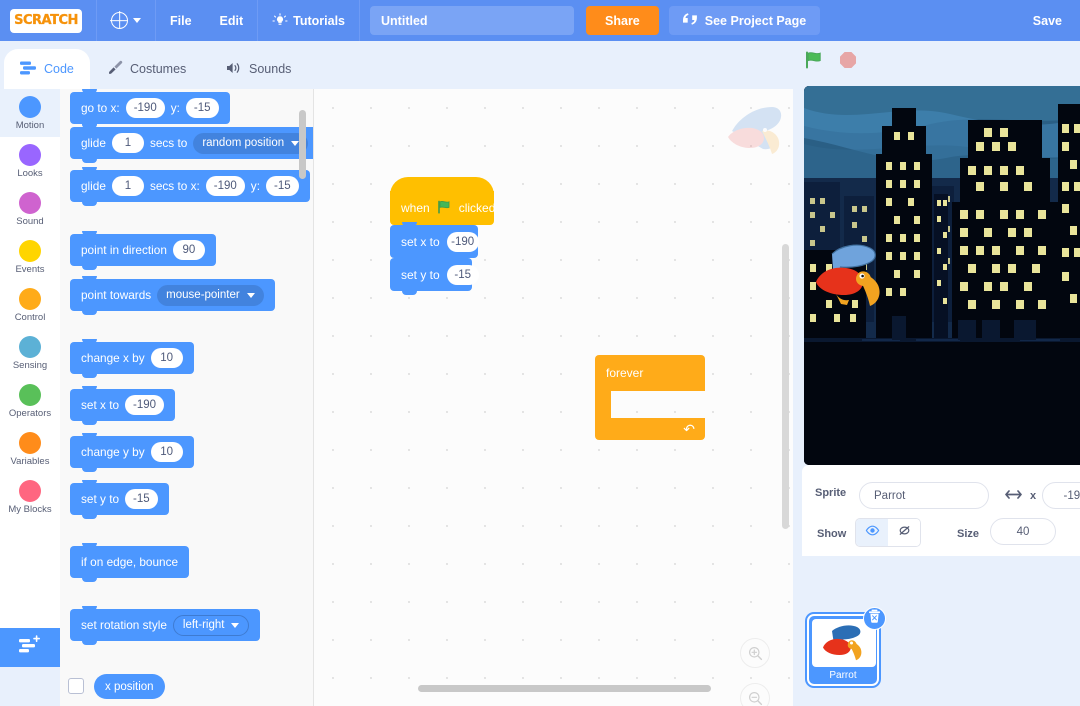  What do you see at coordinates (30, 497) in the screenshot?
I see `category-my-blocks: My Blocks` at bounding box center [30, 497].